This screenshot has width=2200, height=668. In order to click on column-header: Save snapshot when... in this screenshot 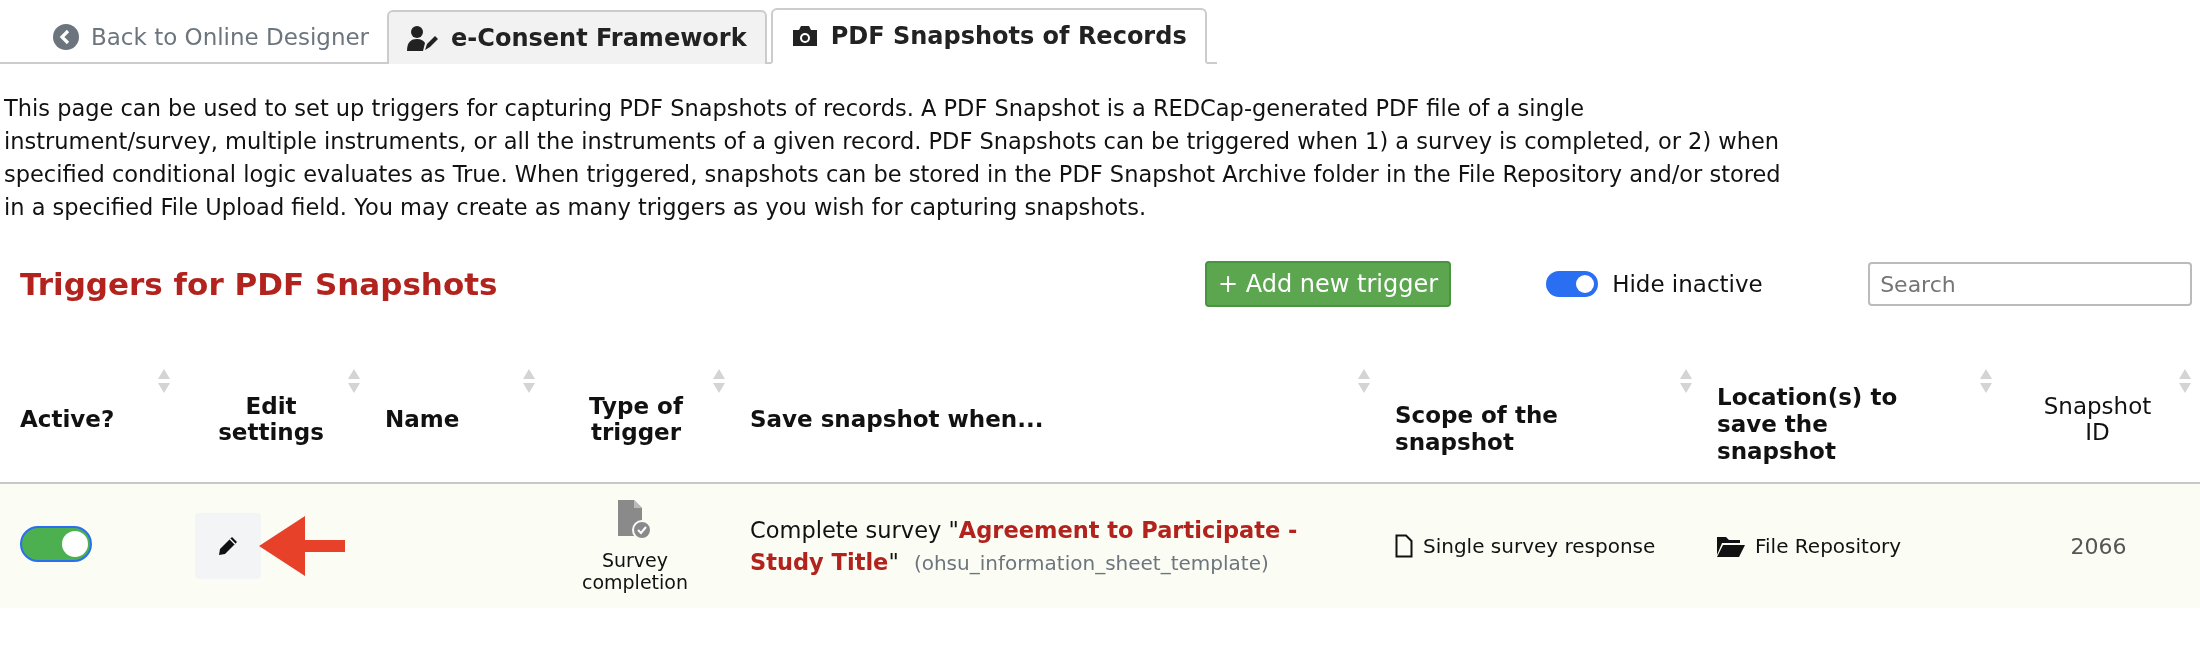, I will do `click(897, 419)`.